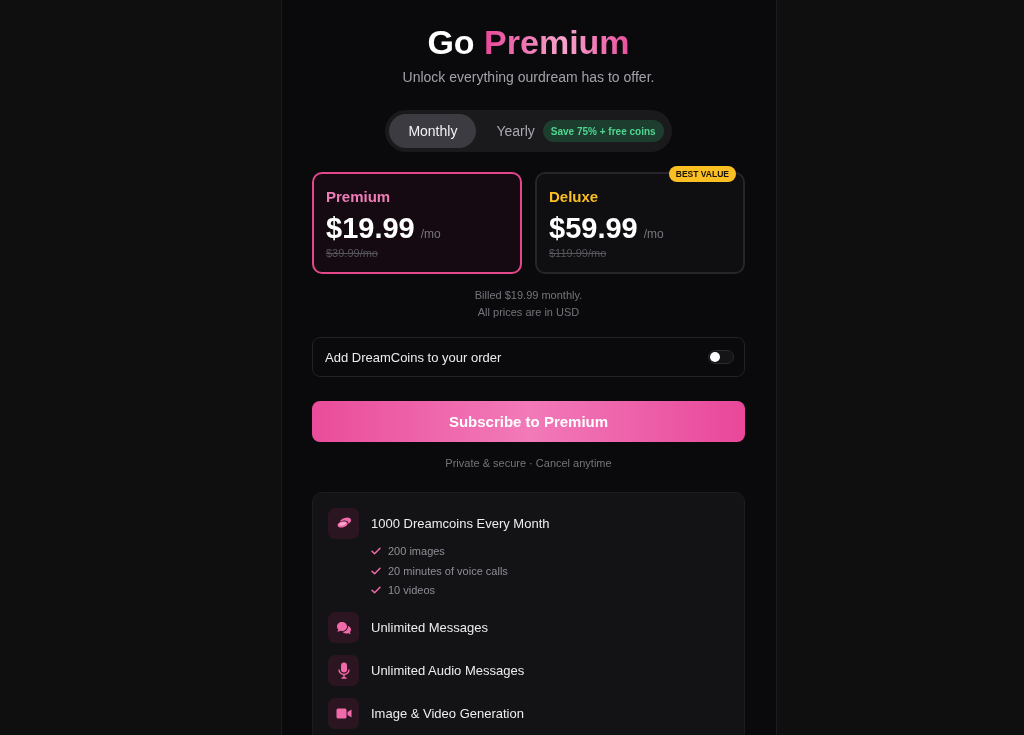 Image resolution: width=1024 pixels, height=735 pixels. What do you see at coordinates (376, 590) in the screenshot?
I see `check-icon` at bounding box center [376, 590].